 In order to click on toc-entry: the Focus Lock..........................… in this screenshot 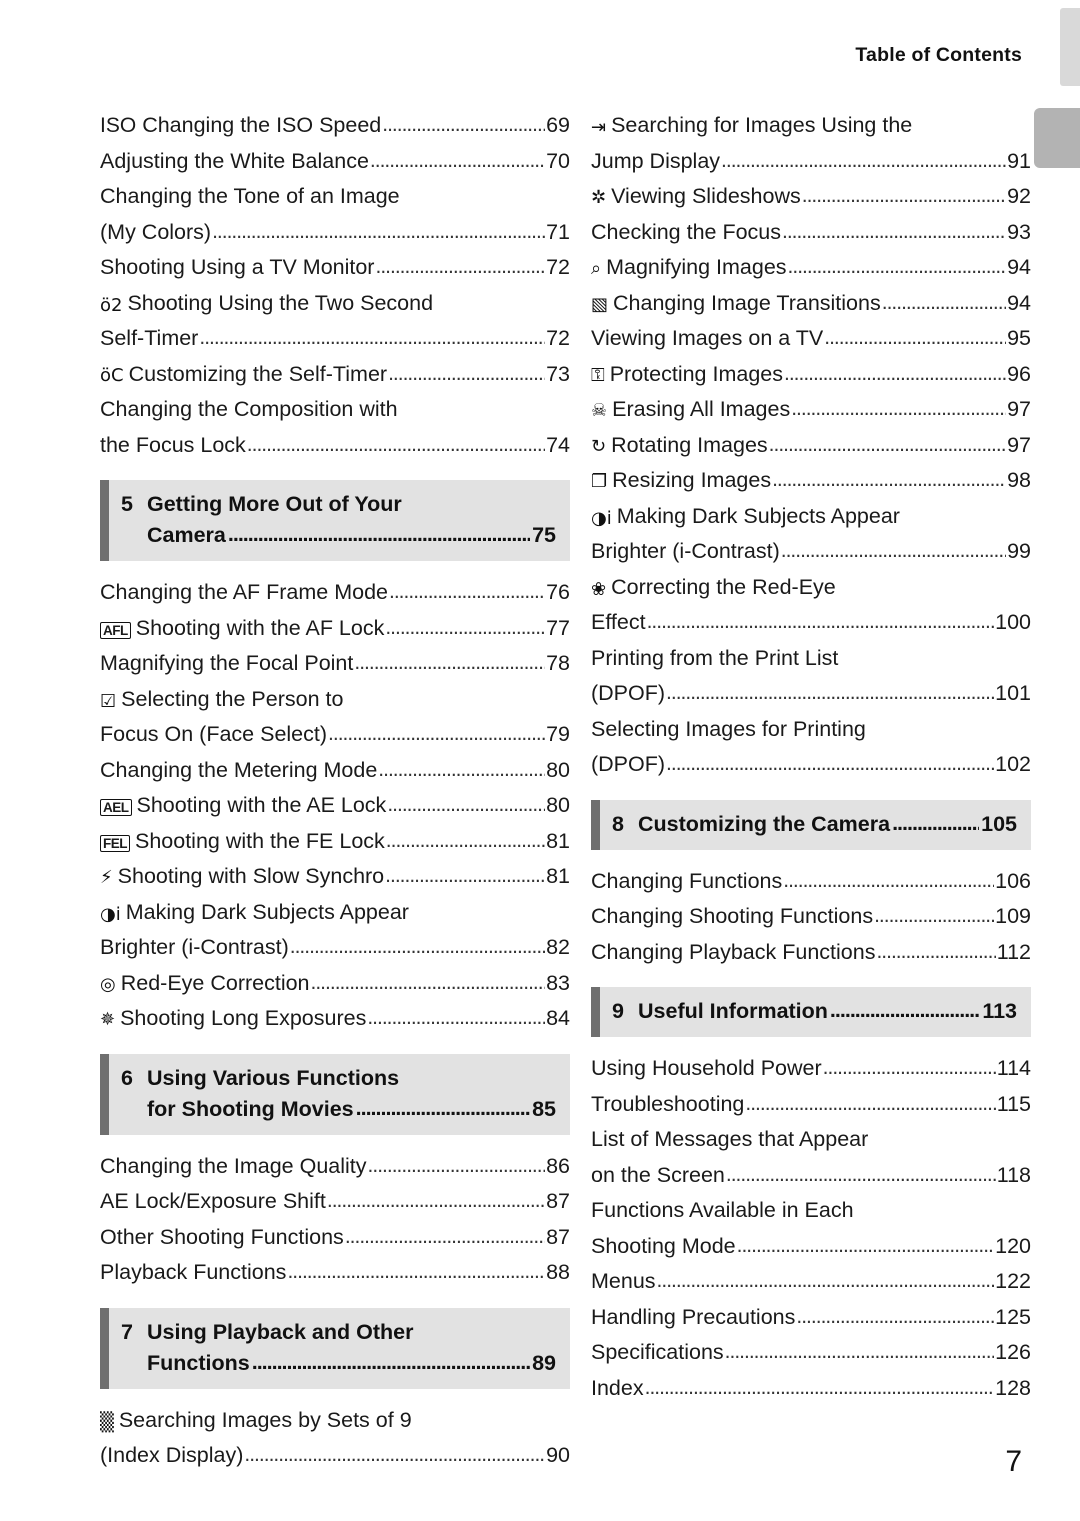, I will do `click(335, 446)`.